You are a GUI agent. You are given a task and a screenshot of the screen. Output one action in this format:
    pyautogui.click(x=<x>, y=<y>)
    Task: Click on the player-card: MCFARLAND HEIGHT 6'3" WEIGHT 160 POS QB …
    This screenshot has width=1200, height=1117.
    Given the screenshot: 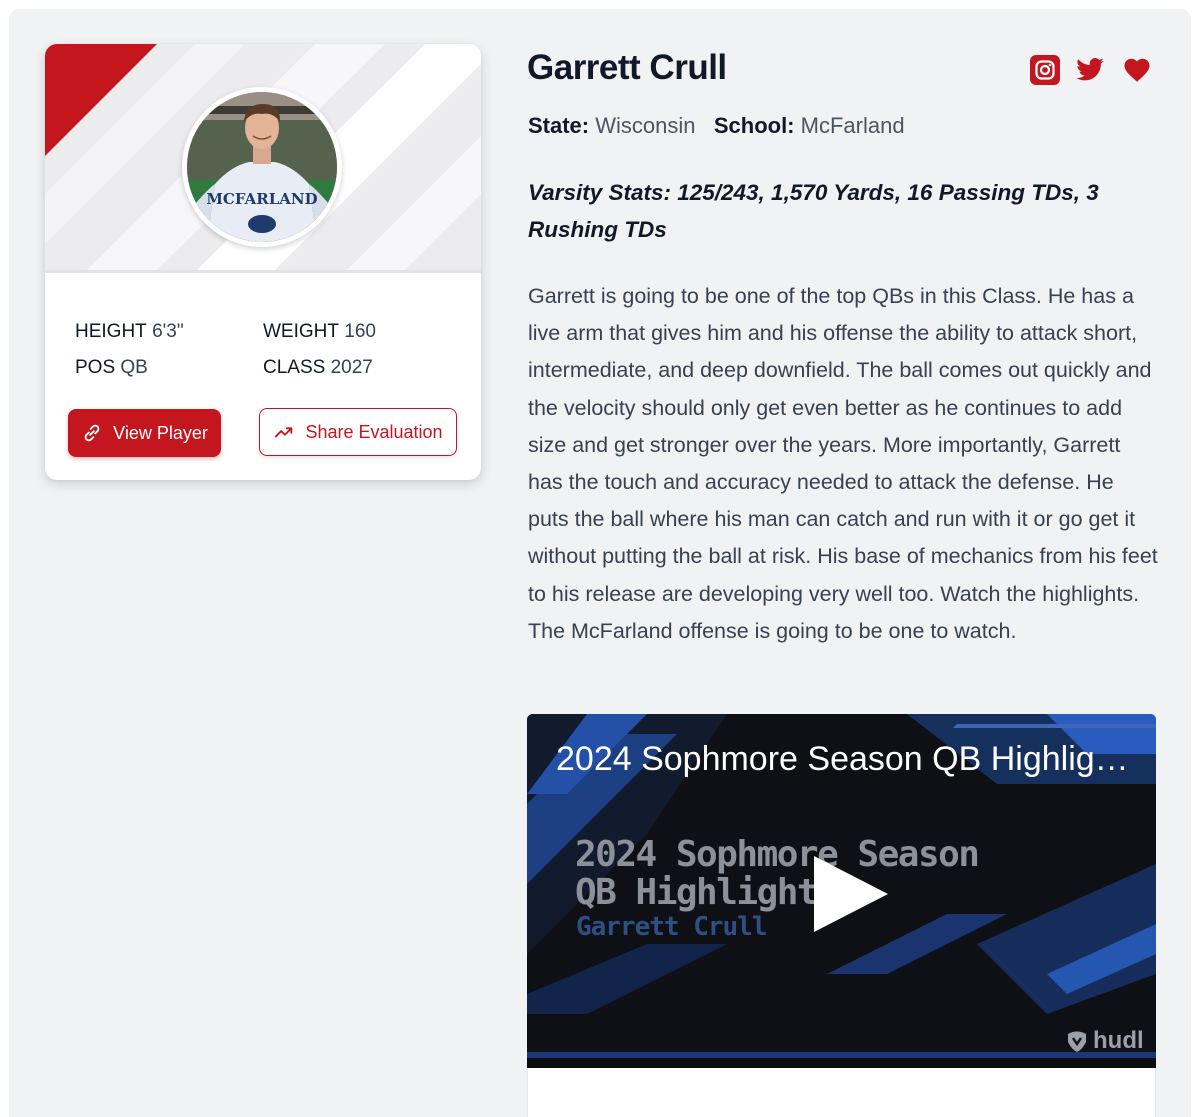 What is the action you would take?
    pyautogui.click(x=263, y=262)
    